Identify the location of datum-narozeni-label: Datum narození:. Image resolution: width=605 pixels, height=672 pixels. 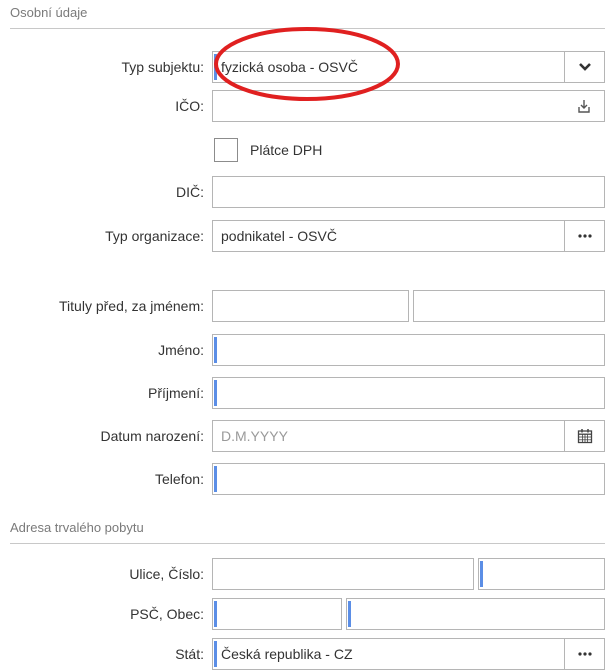
(152, 436).